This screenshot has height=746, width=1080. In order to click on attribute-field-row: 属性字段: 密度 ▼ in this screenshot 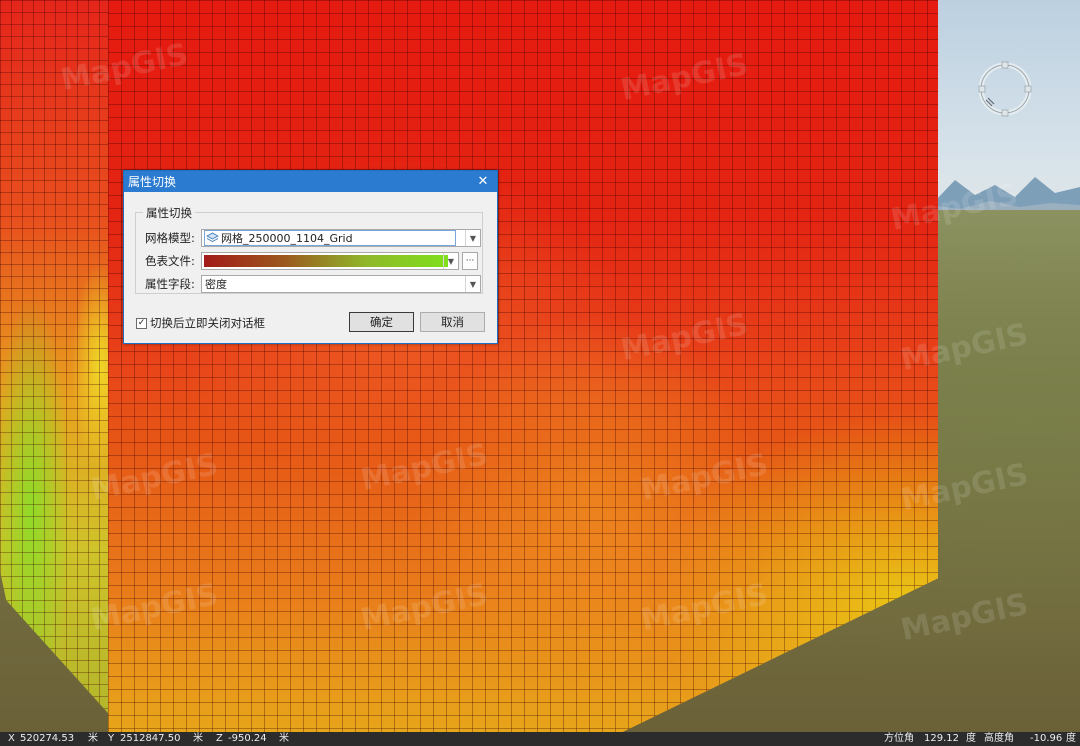, I will do `click(313, 284)`.